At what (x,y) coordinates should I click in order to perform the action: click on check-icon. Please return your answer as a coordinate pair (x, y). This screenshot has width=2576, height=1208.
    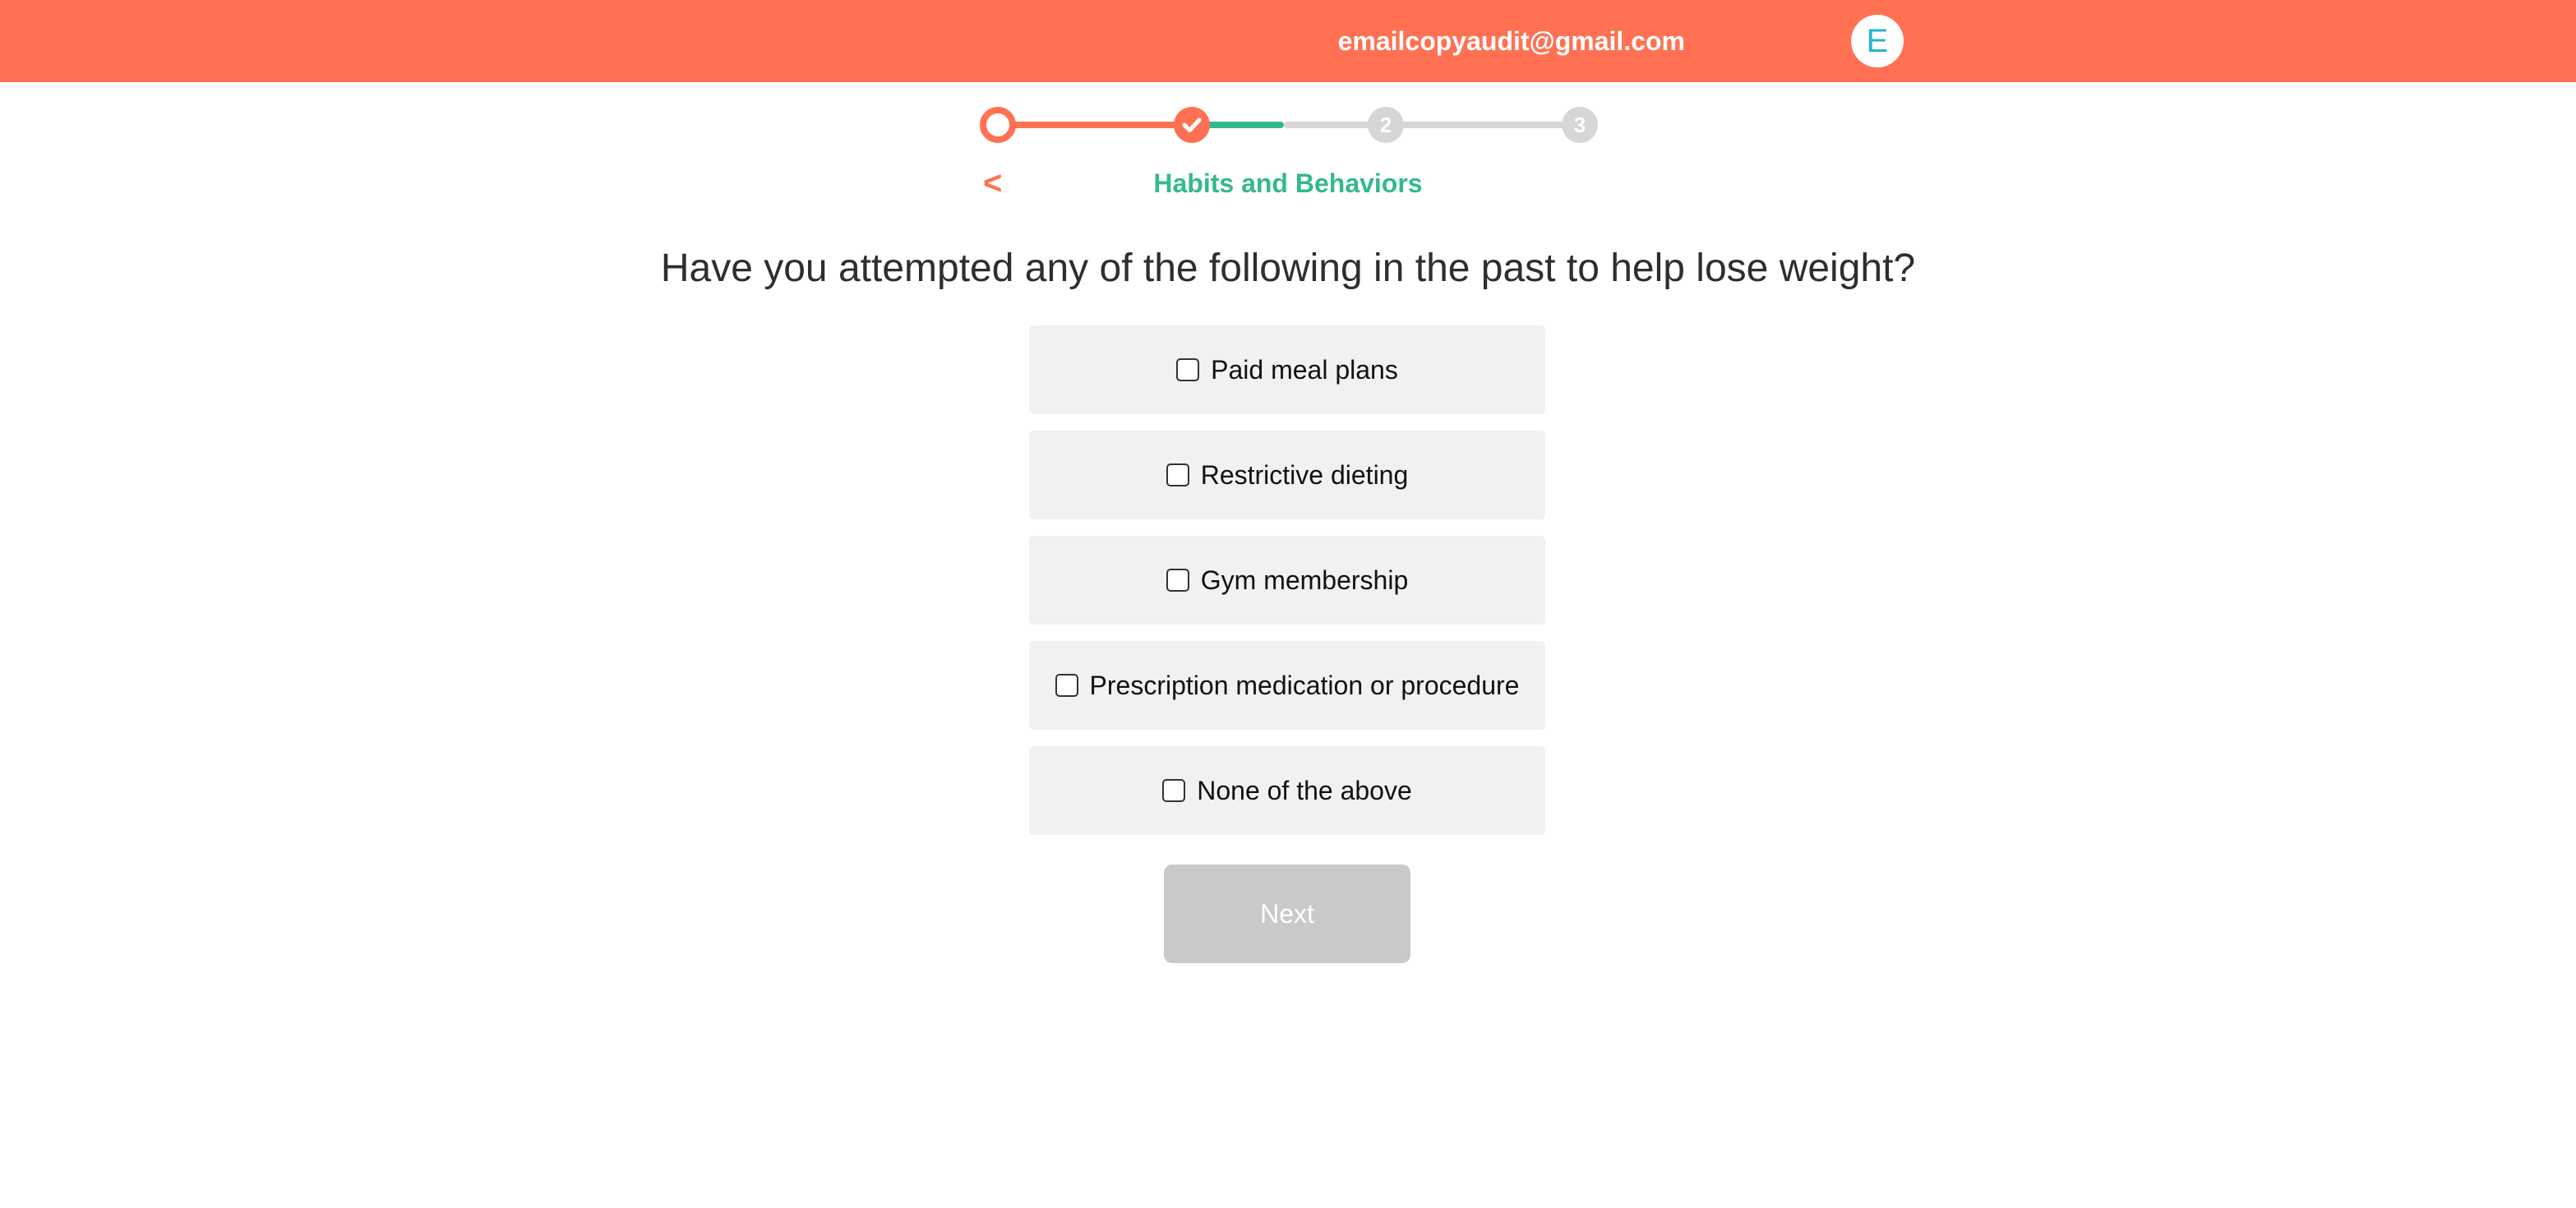
    Looking at the image, I should click on (1192, 125).